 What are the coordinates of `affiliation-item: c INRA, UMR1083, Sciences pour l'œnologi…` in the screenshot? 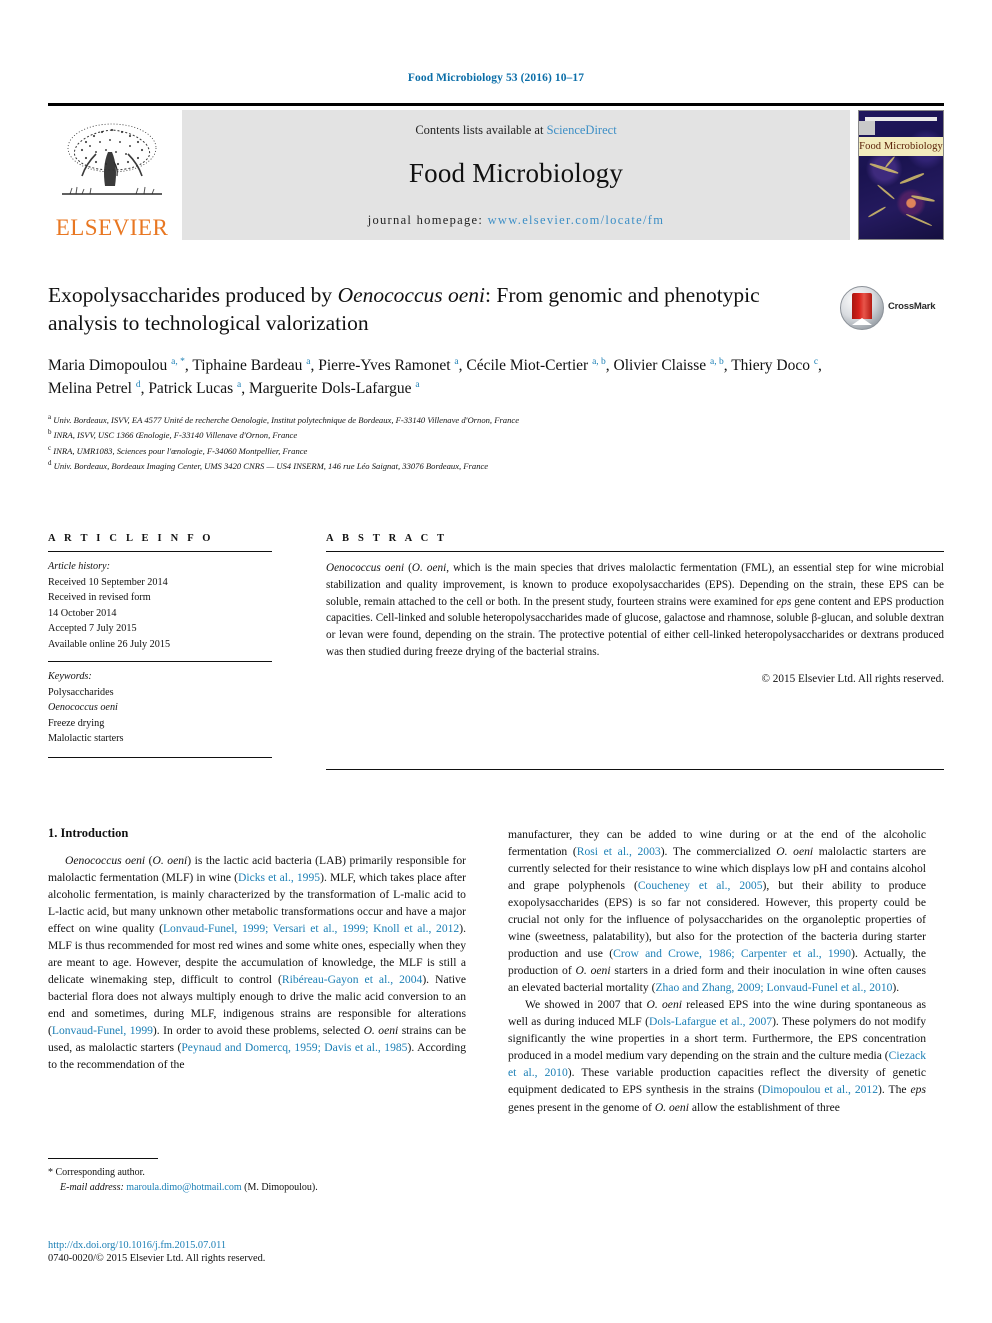 It's located at (178, 449).